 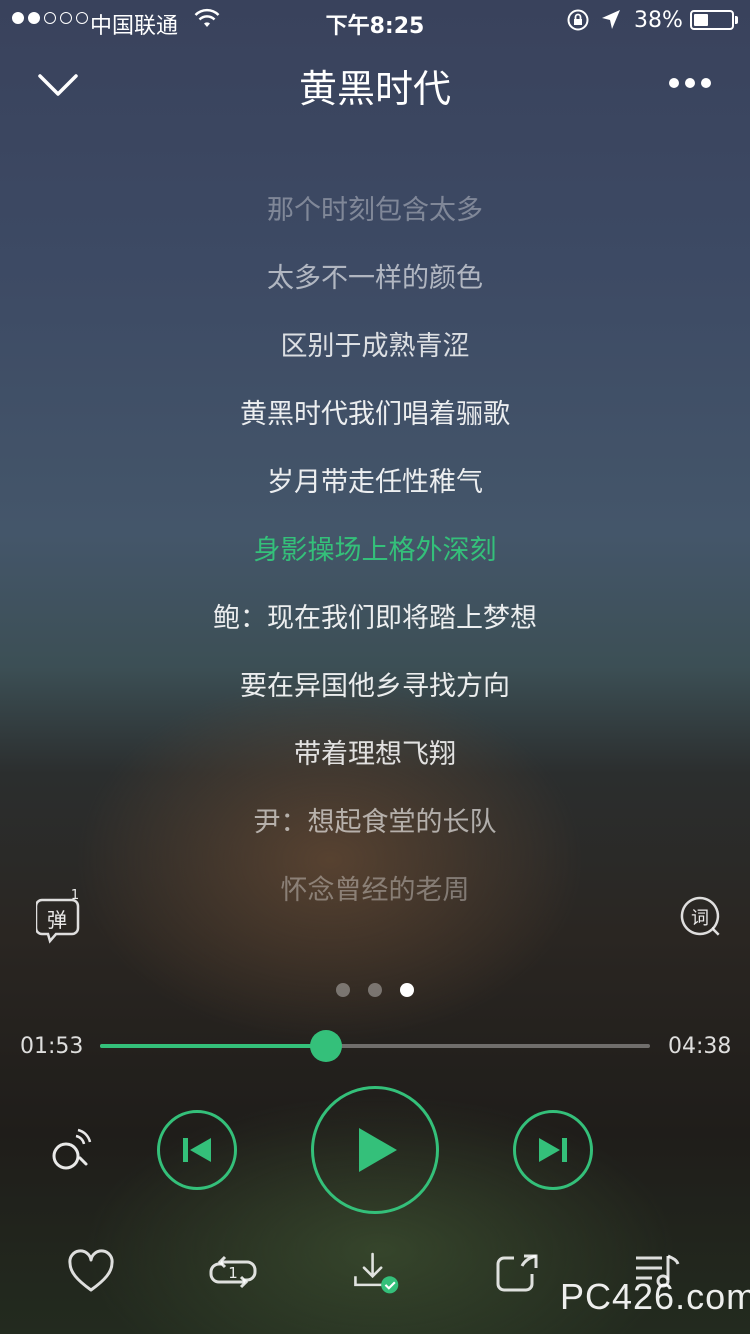 What do you see at coordinates (375, 1046) in the screenshot?
I see `progress-track` at bounding box center [375, 1046].